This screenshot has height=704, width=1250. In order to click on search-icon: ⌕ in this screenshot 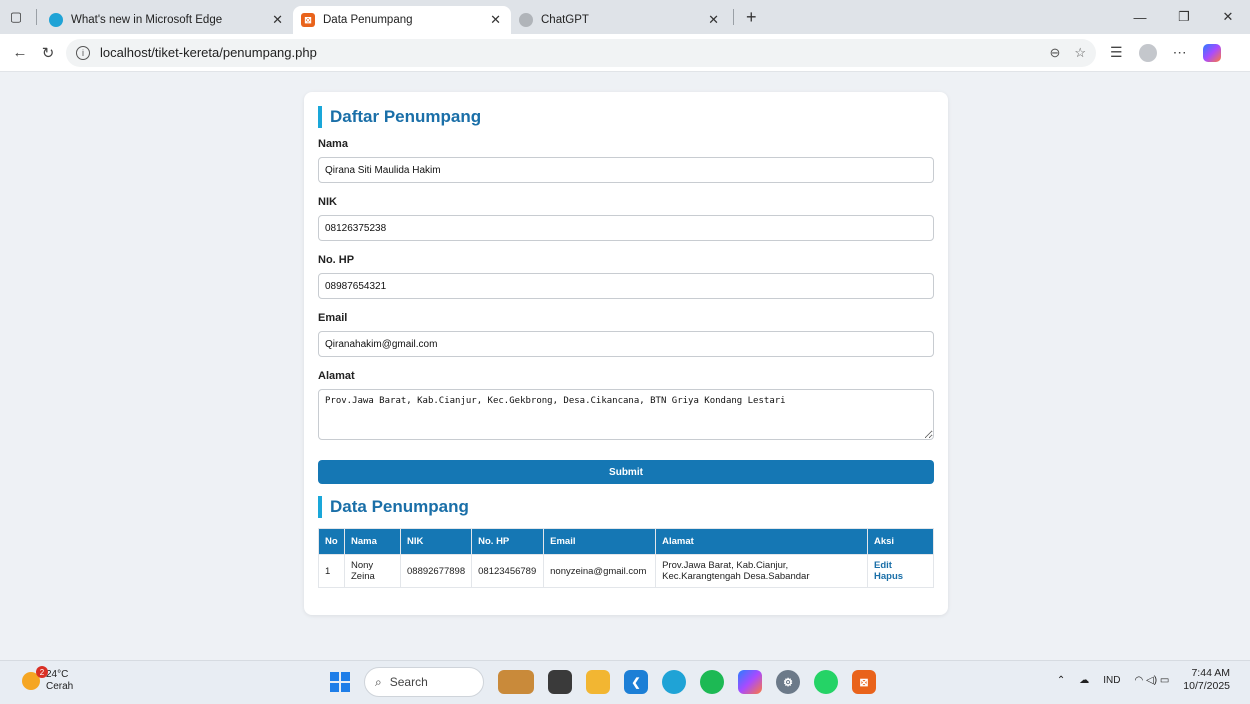, I will do `click(378, 681)`.